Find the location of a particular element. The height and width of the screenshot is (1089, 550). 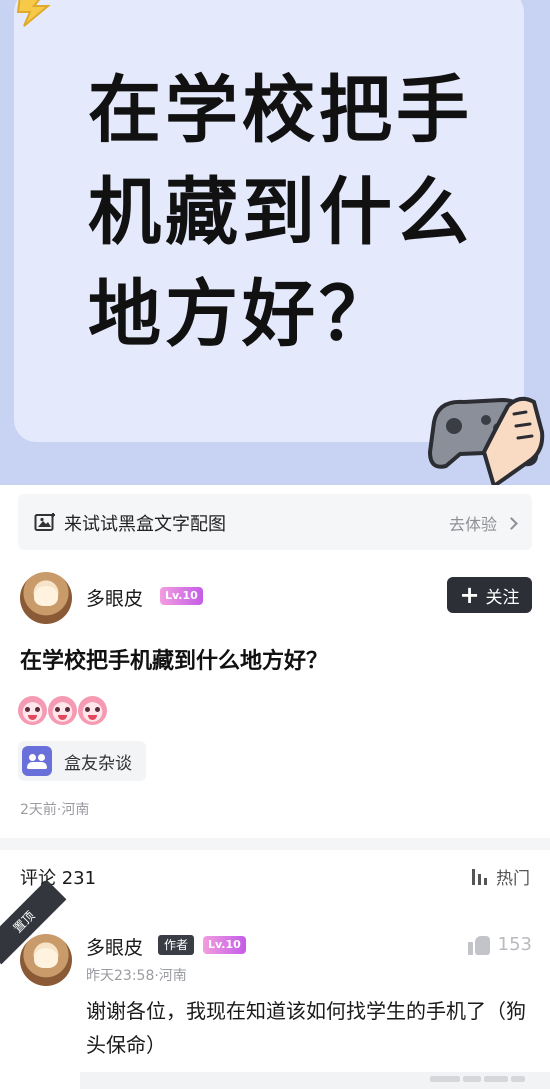

try-it-link: 去体验 is located at coordinates (483, 523).